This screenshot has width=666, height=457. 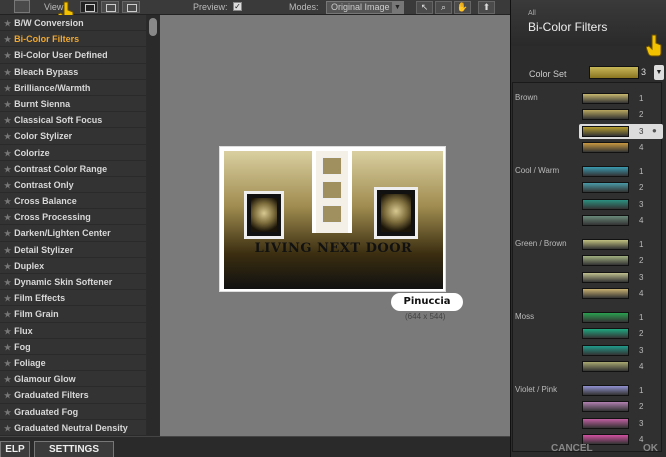 I want to click on mode-select: Original Image ▼, so click(x=365, y=7).